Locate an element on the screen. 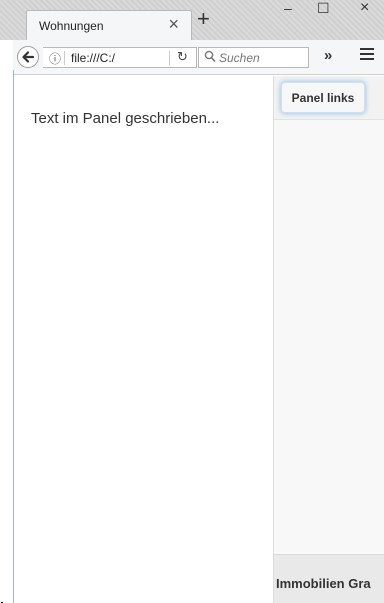  hamburger-menu-icon is located at coordinates (367, 55).